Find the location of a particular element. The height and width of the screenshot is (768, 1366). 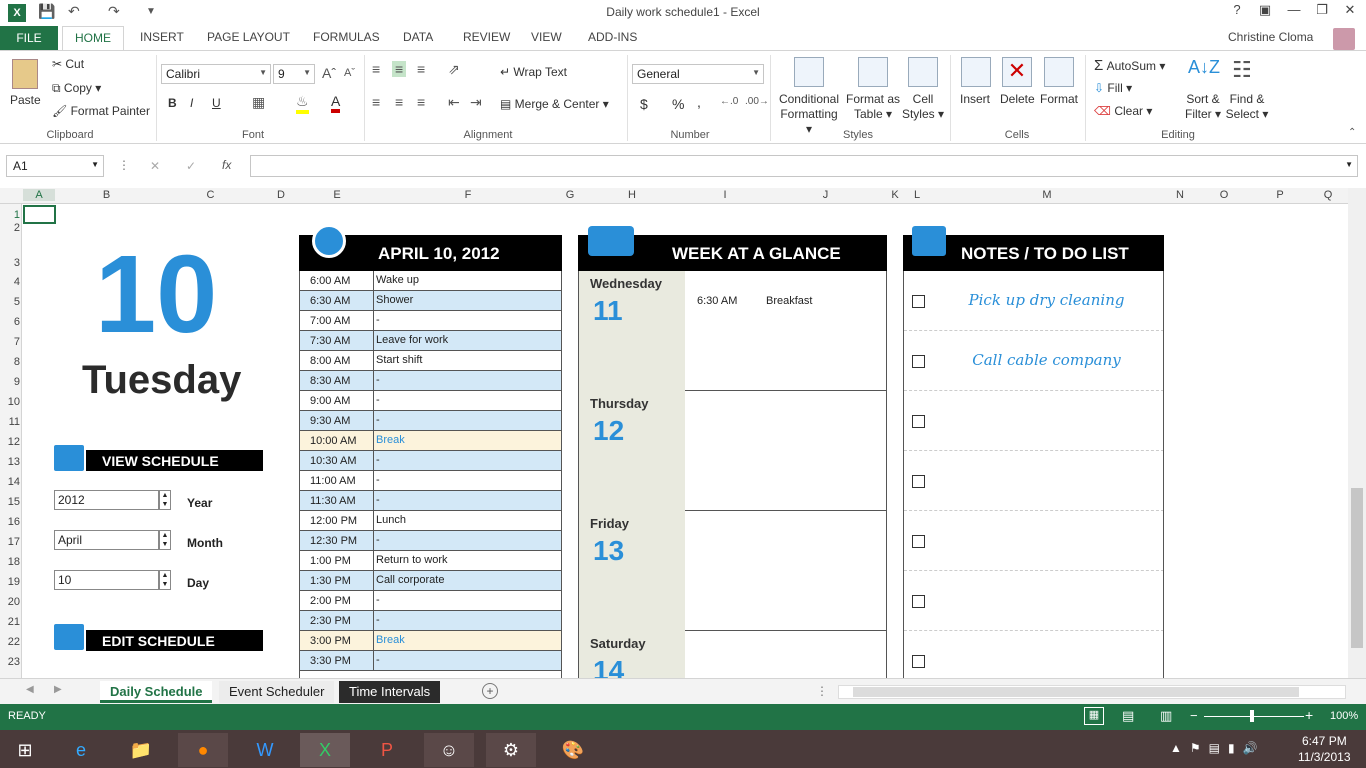

tray-icons: ▲⚑▤▮🔊 is located at coordinates (1218, 748).